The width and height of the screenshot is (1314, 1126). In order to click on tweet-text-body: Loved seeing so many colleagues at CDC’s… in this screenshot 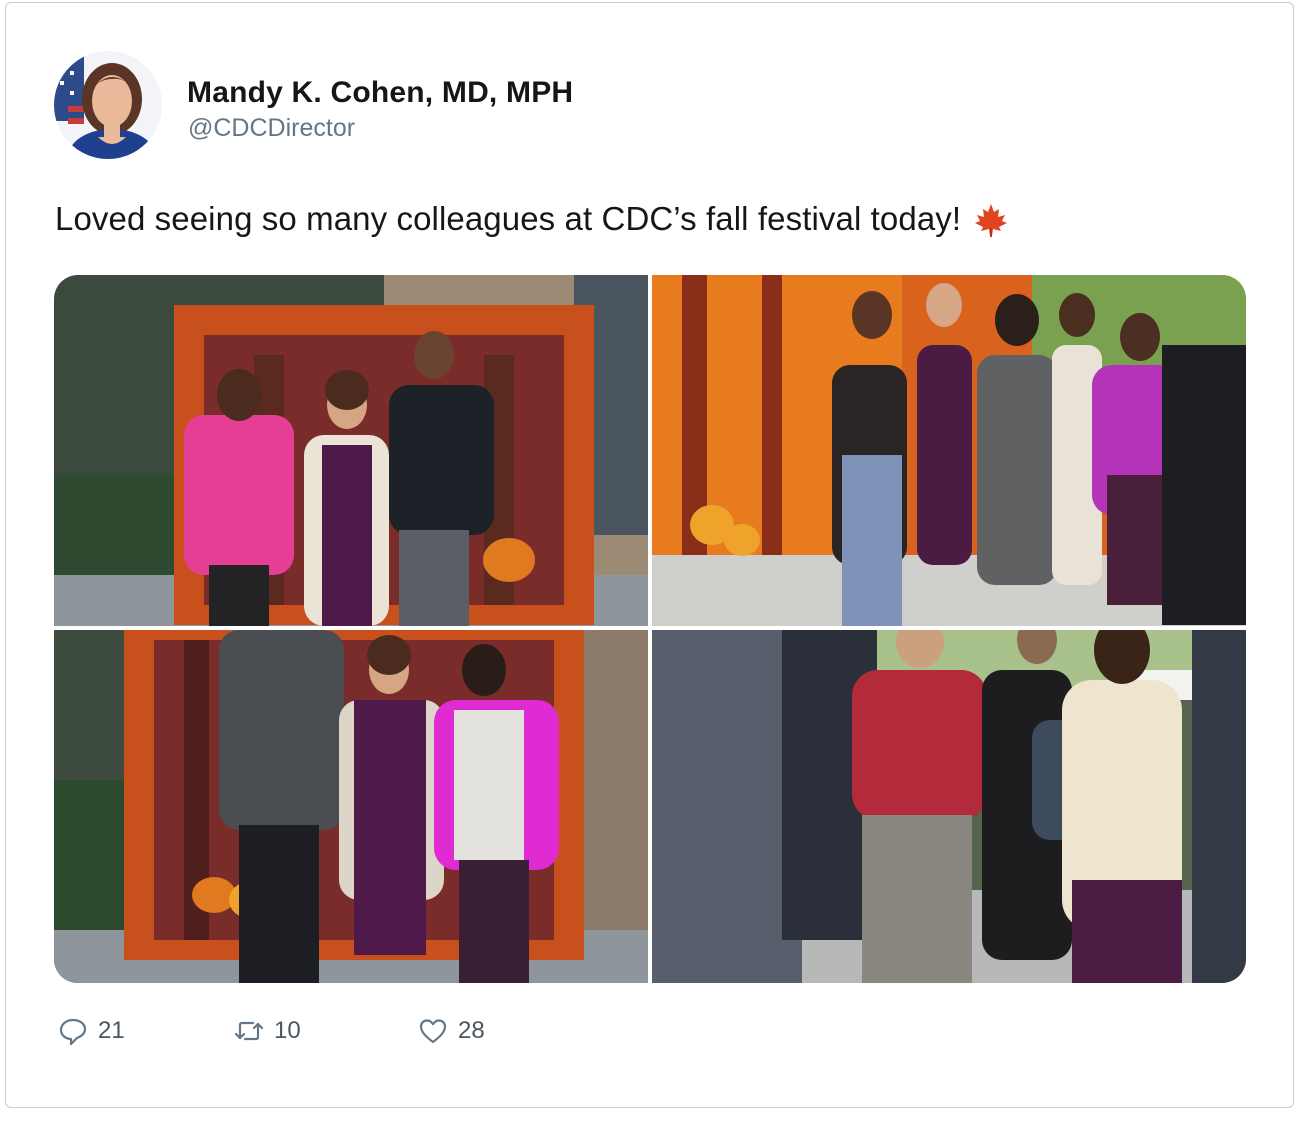, I will do `click(508, 218)`.